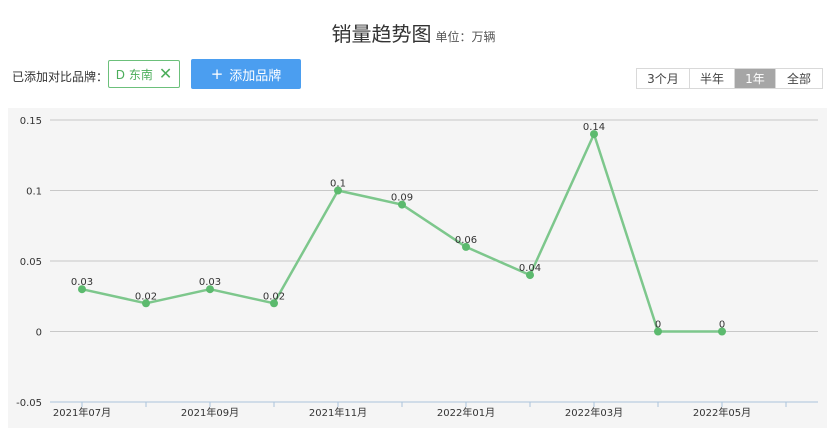 The height and width of the screenshot is (432, 827). Describe the element at coordinates (255, 76) in the screenshot. I see `add-brand-button-label: 添加品牌` at that location.